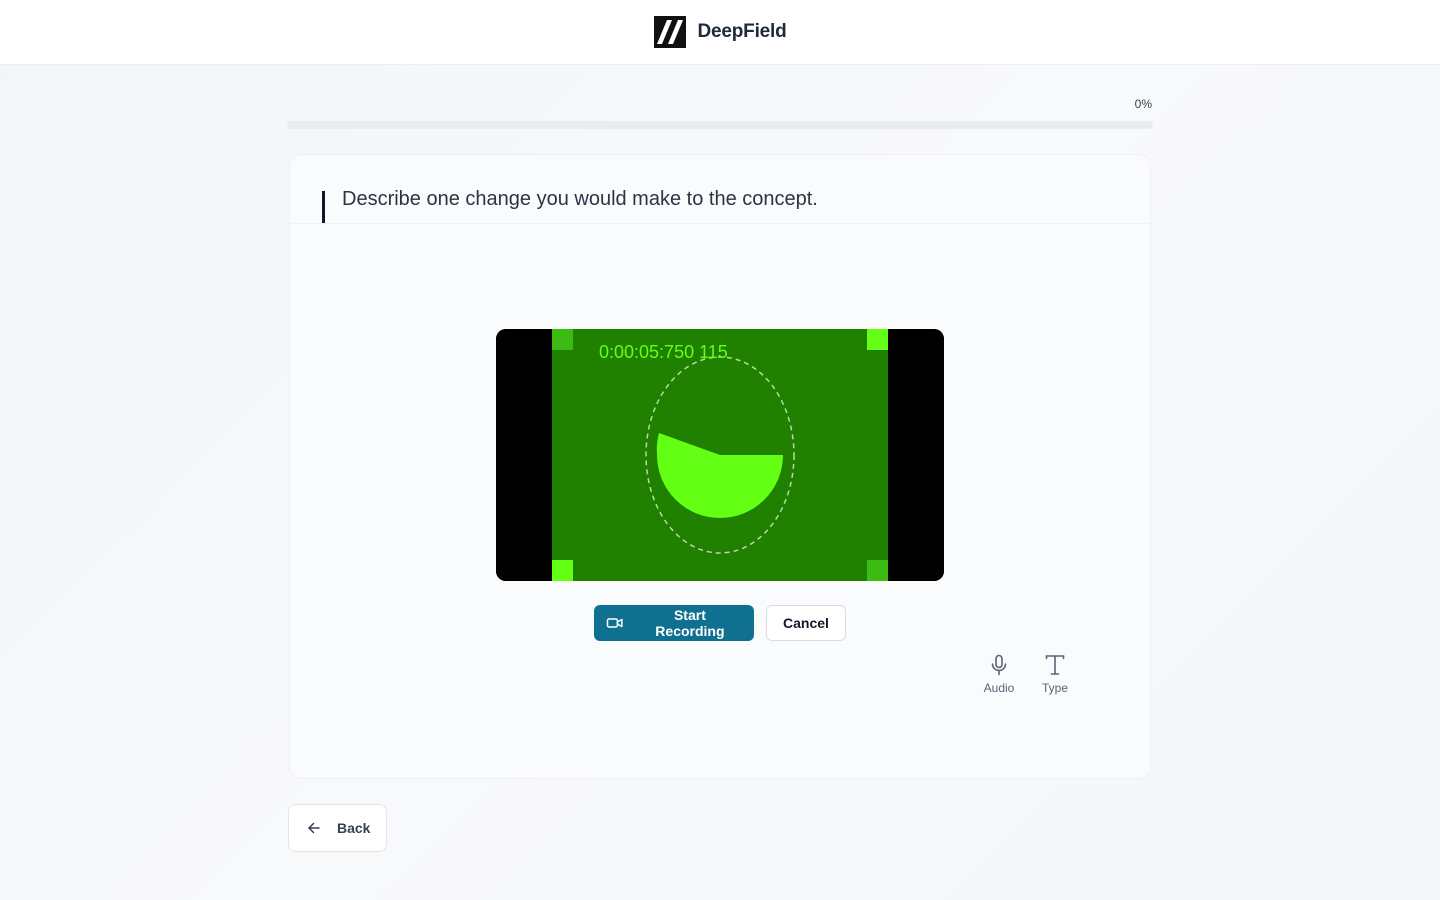  I want to click on audio-mode-option: Audio, so click(999, 674).